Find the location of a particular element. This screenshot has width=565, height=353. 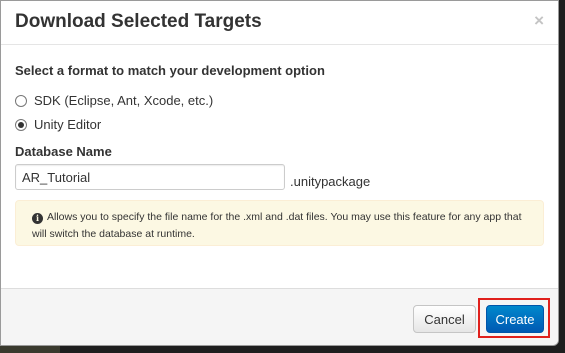

close-icon: × is located at coordinates (539, 20).